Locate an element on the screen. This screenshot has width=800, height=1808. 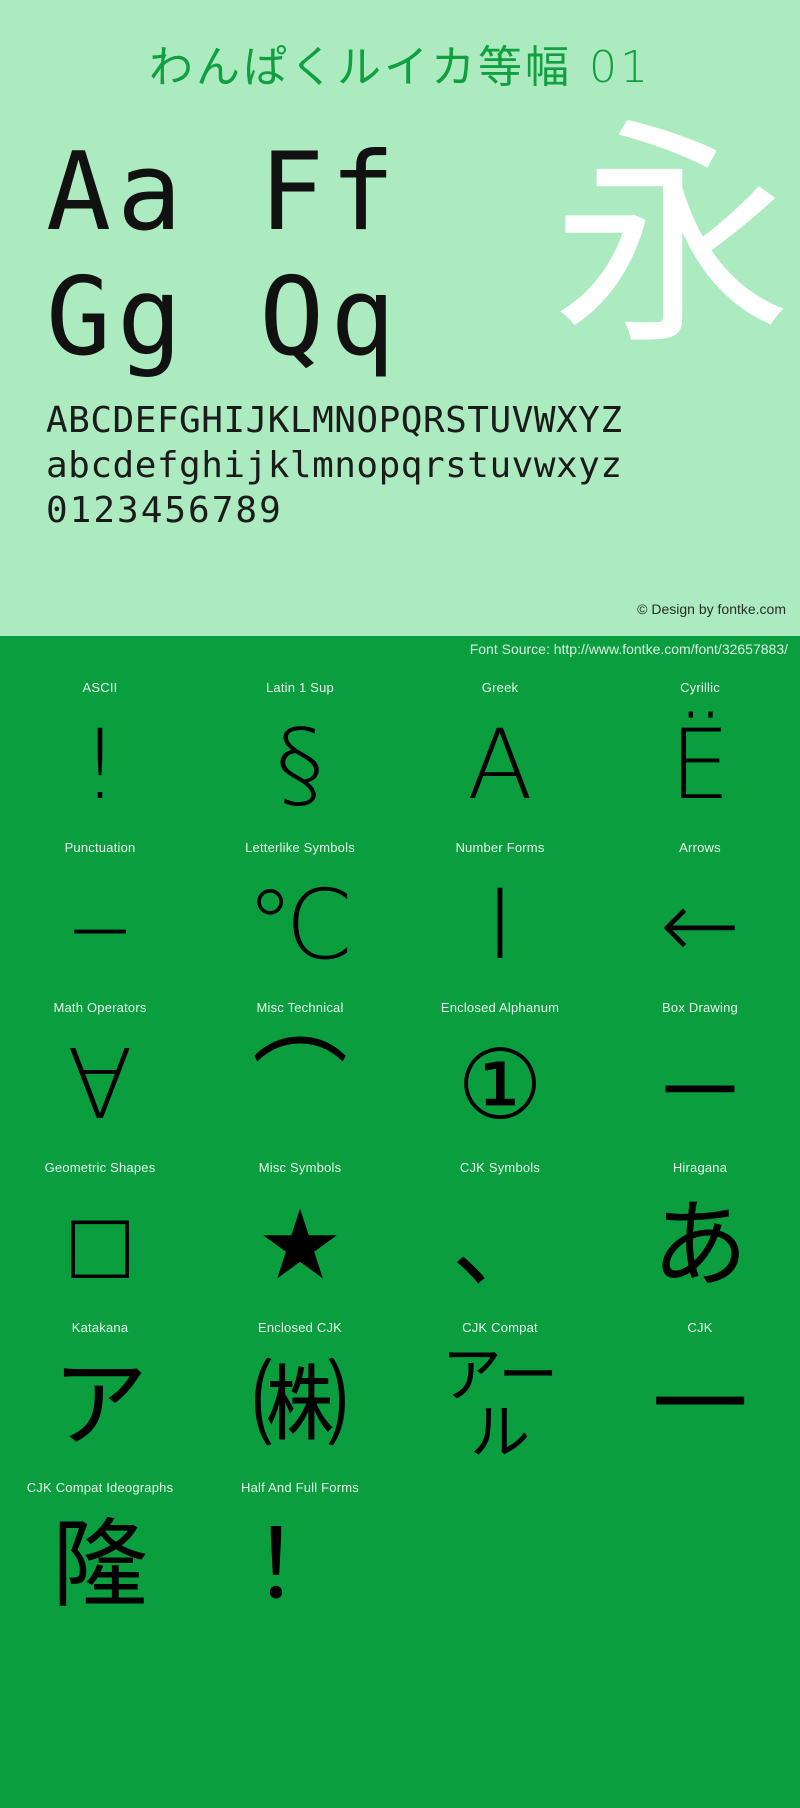
glyph-cell-geometric-shapes: Geometric Shapes □ is located at coordinates (100, 1238).